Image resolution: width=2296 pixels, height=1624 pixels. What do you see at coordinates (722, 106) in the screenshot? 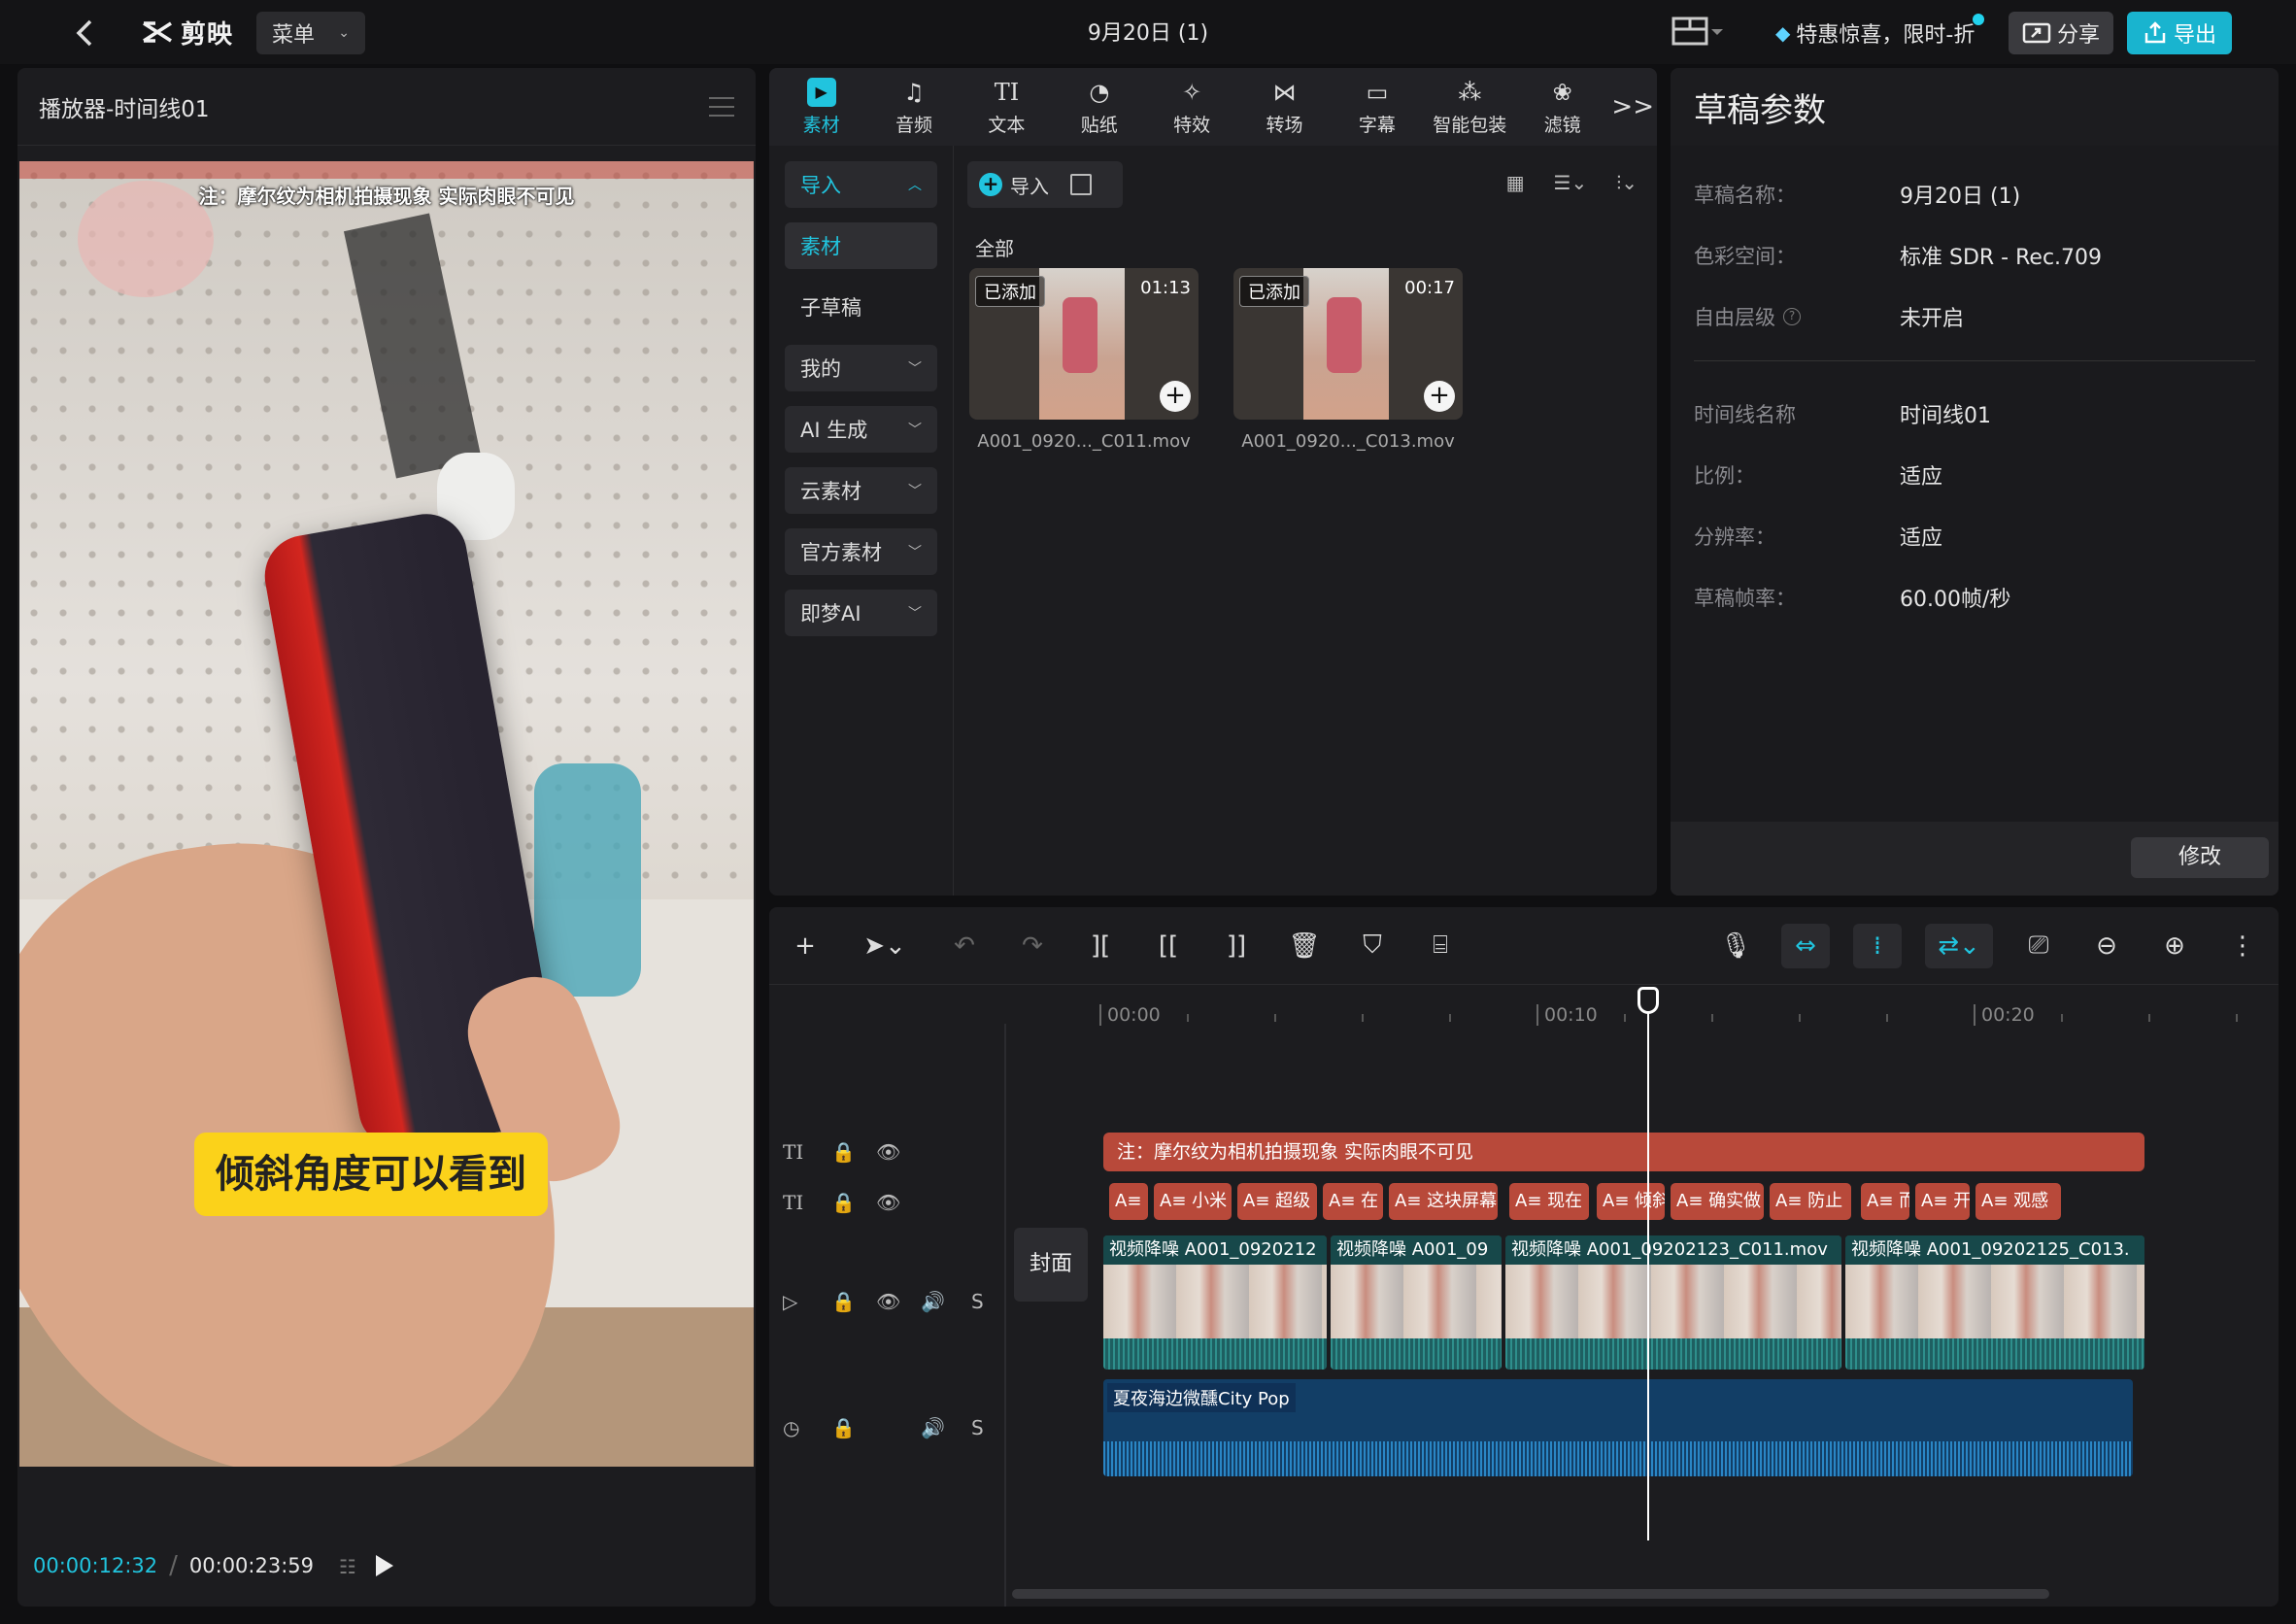
I see `menu-icon` at bounding box center [722, 106].